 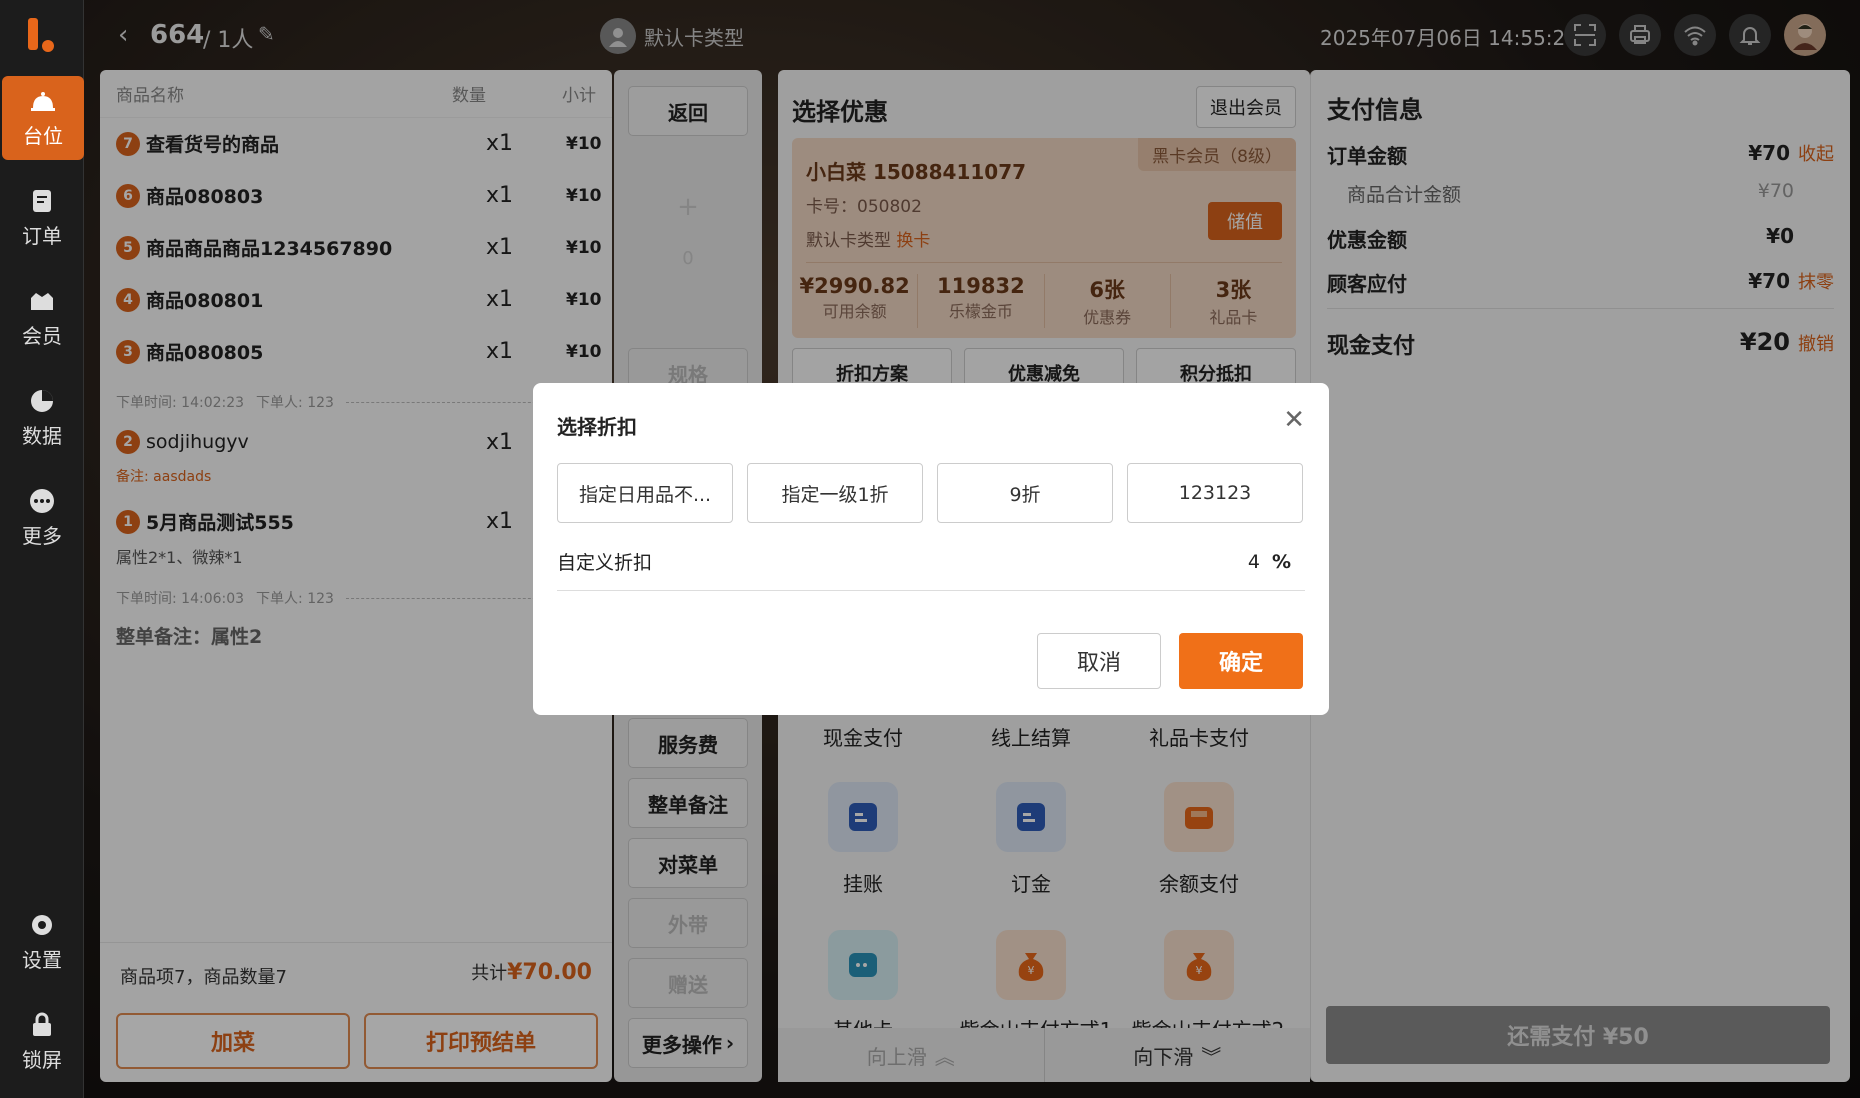 What do you see at coordinates (1253, 561) in the screenshot?
I see `custom-discount-value: 4` at bounding box center [1253, 561].